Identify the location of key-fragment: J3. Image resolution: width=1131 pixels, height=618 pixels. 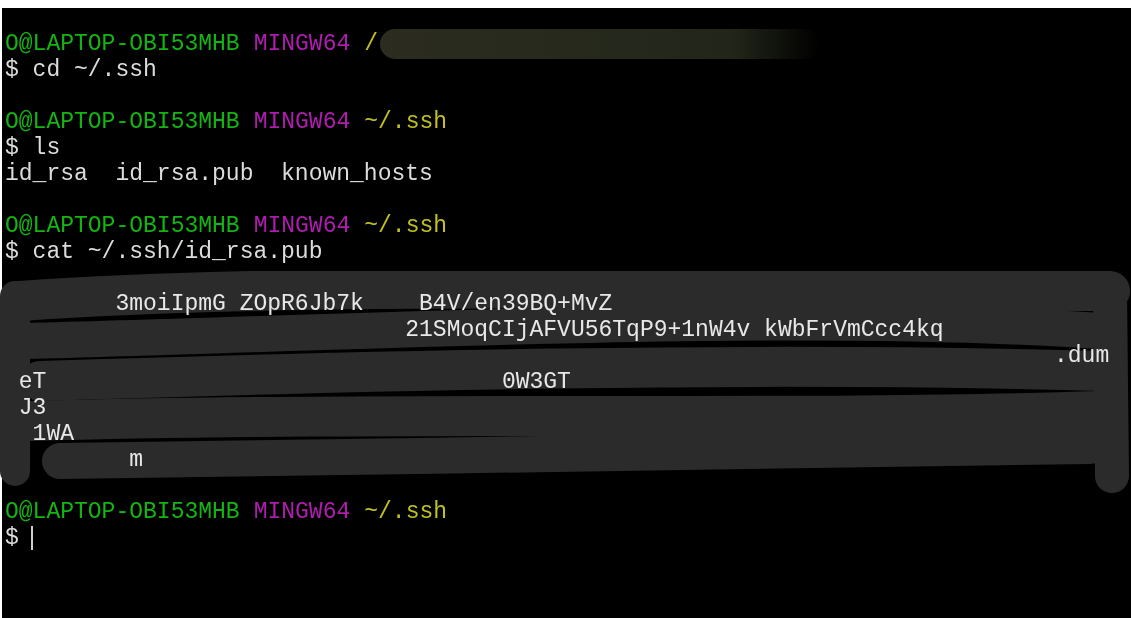
(32, 408).